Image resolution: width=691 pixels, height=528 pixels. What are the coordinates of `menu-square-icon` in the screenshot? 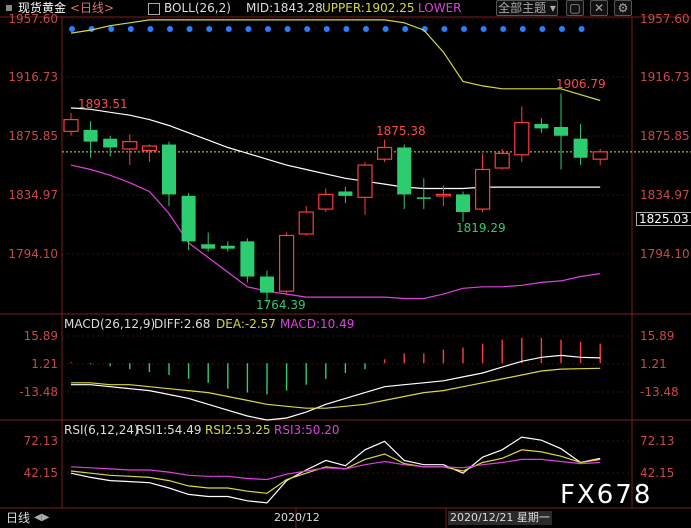 It's located at (9, 8).